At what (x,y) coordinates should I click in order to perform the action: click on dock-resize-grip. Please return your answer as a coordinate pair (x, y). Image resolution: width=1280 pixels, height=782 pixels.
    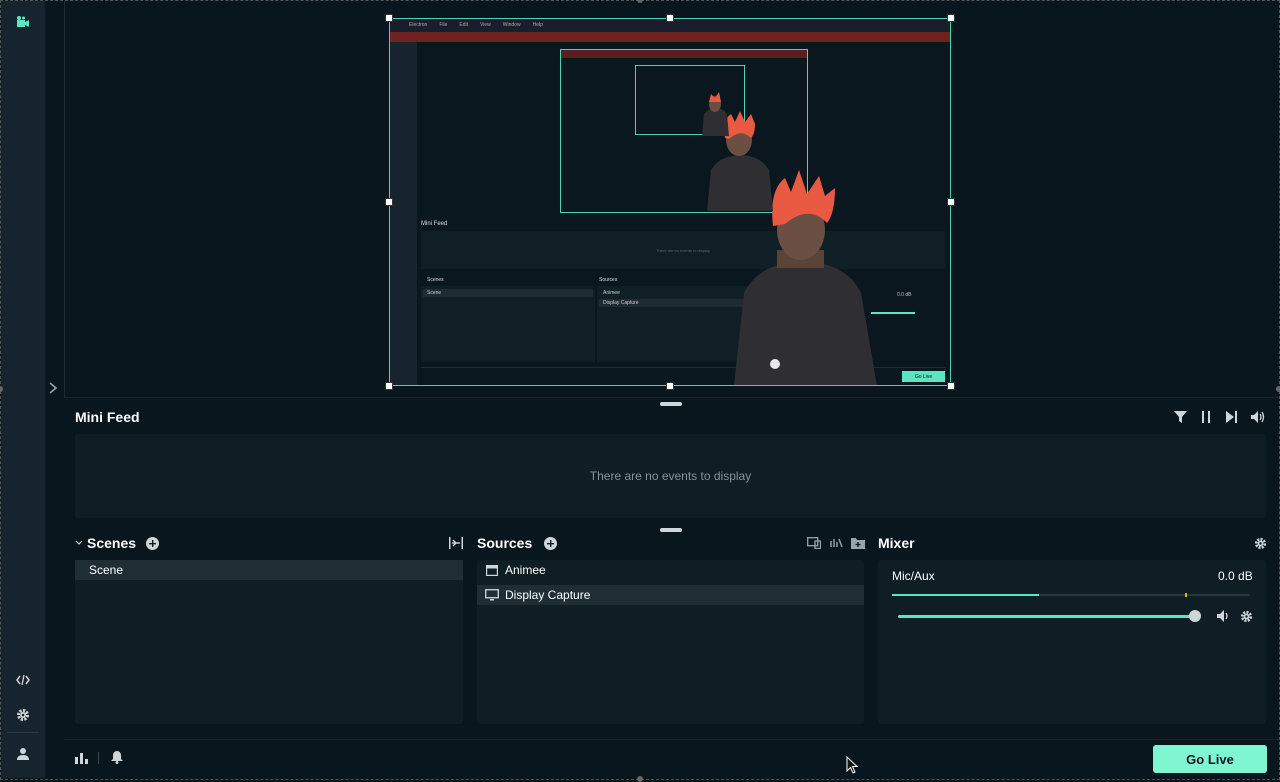
    Looking at the image, I should click on (671, 530).